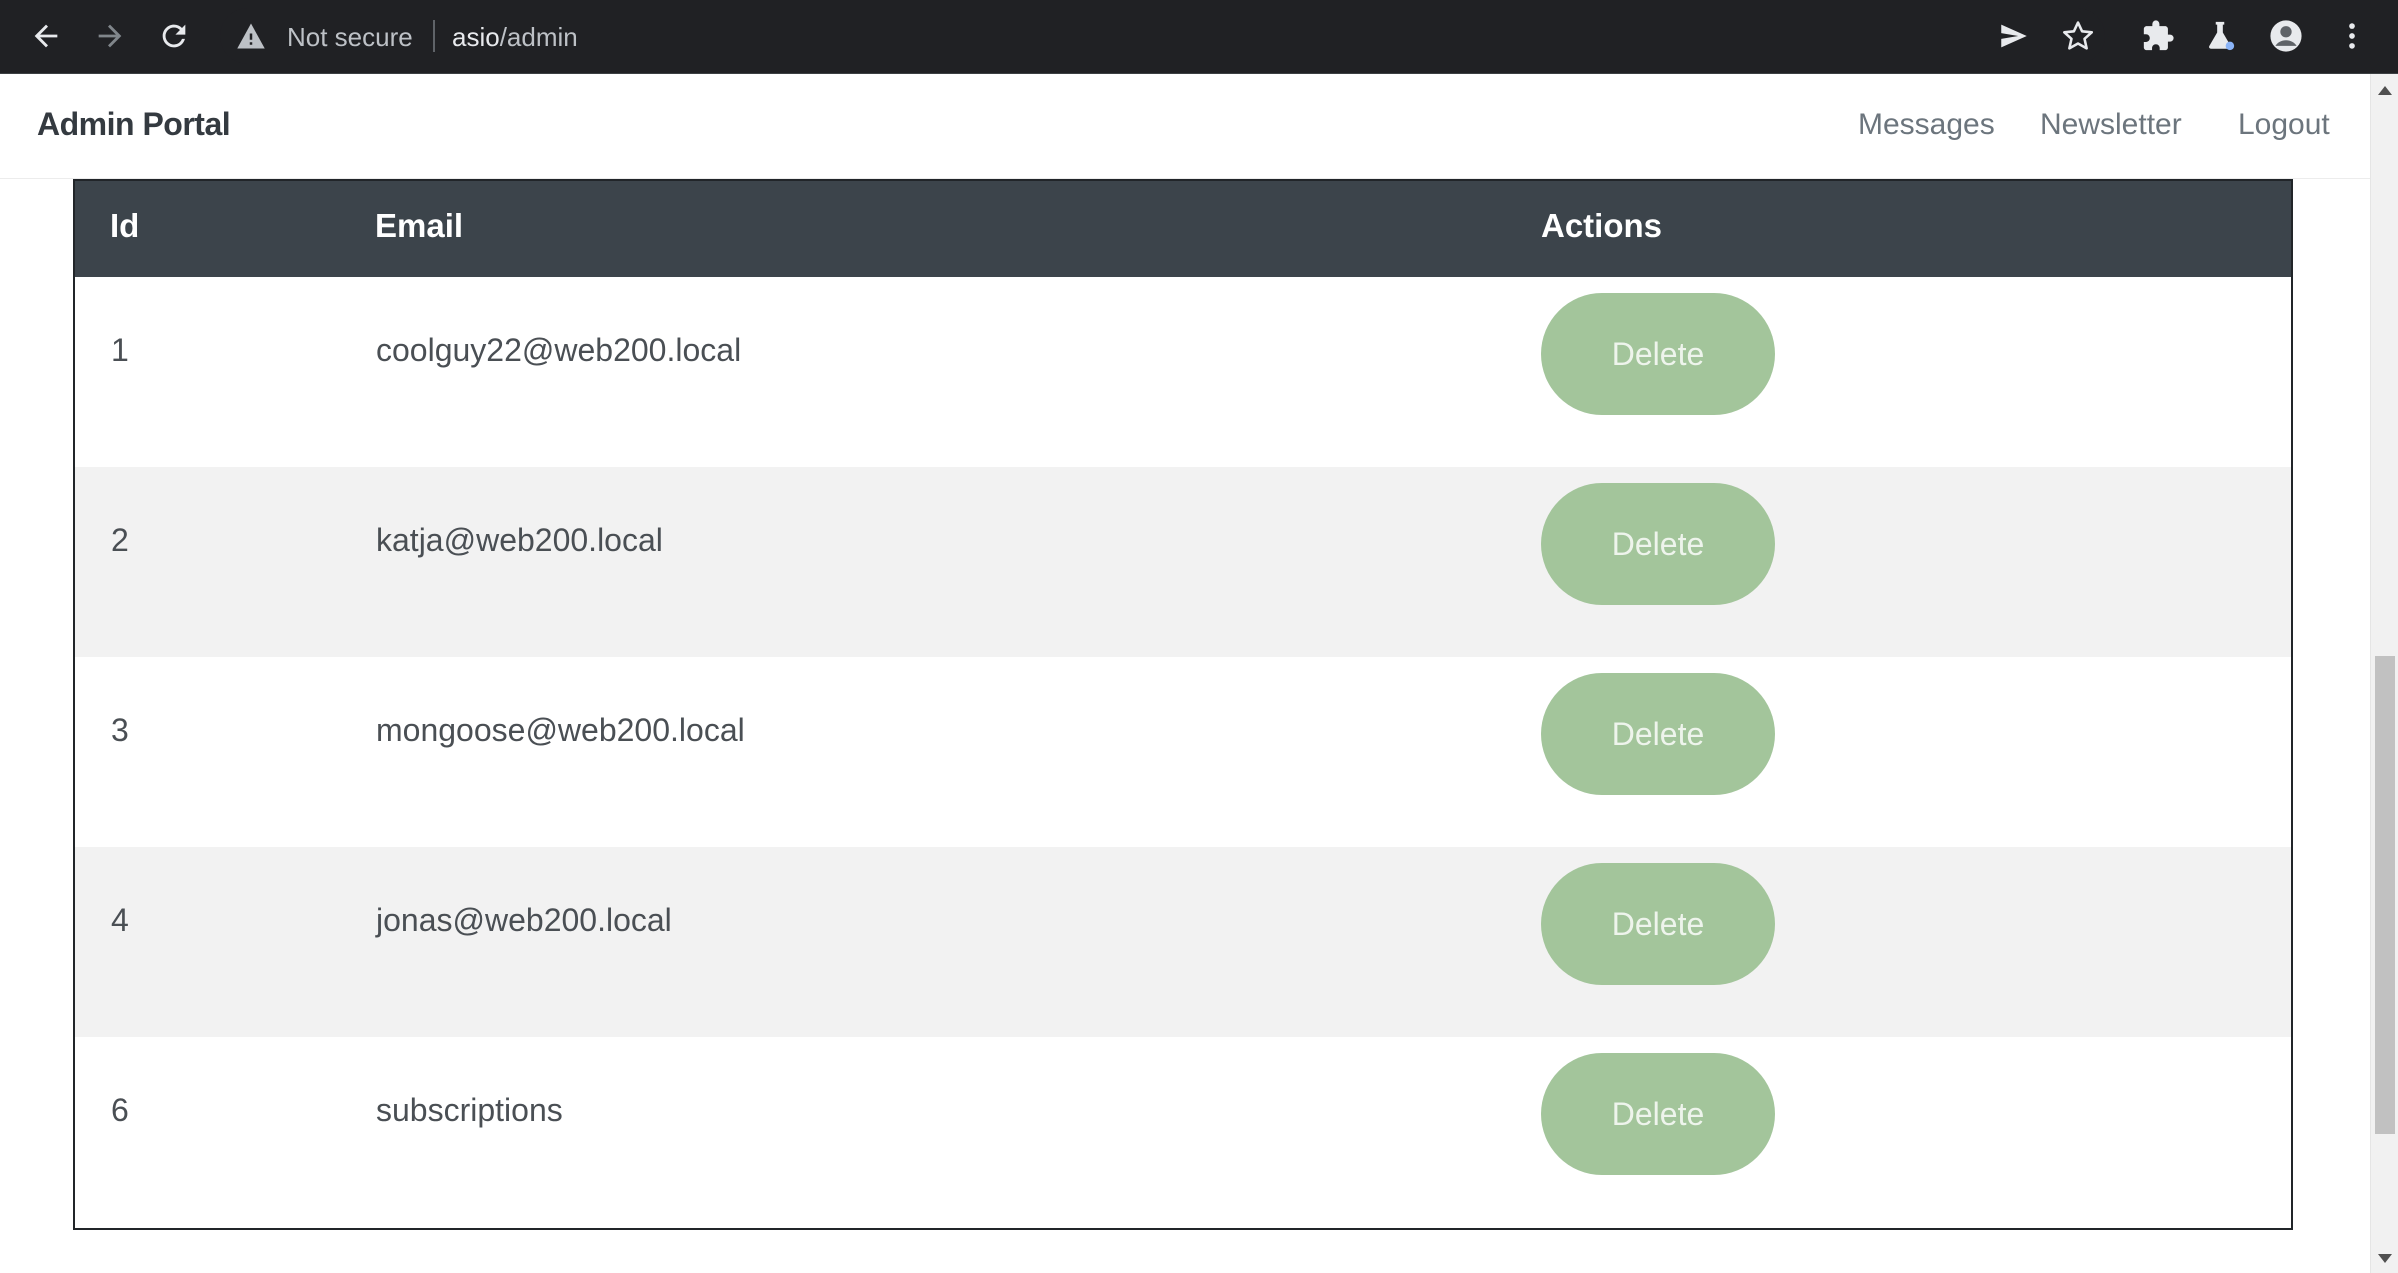 The height and width of the screenshot is (1273, 2398). What do you see at coordinates (1183, 942) in the screenshot?
I see `table-row: 4 jonas@web200.local Delete` at bounding box center [1183, 942].